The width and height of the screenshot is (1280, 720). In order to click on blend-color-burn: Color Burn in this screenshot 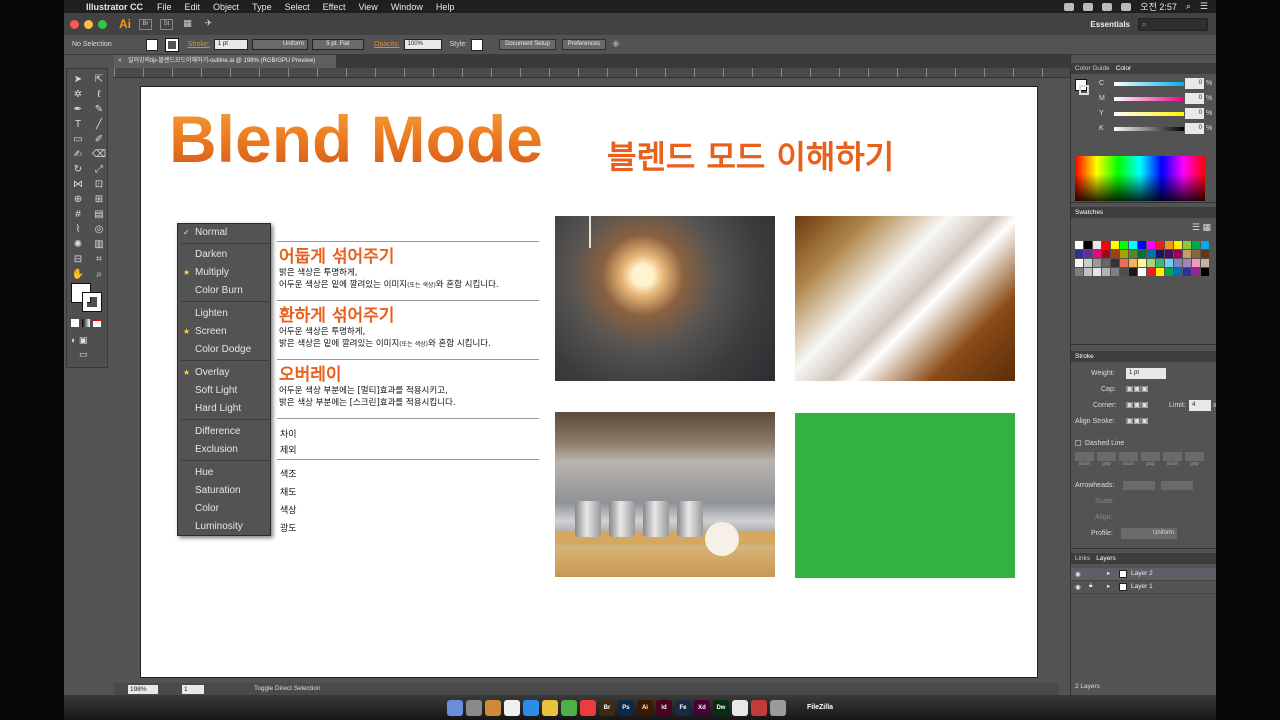, I will do `click(225, 290)`.